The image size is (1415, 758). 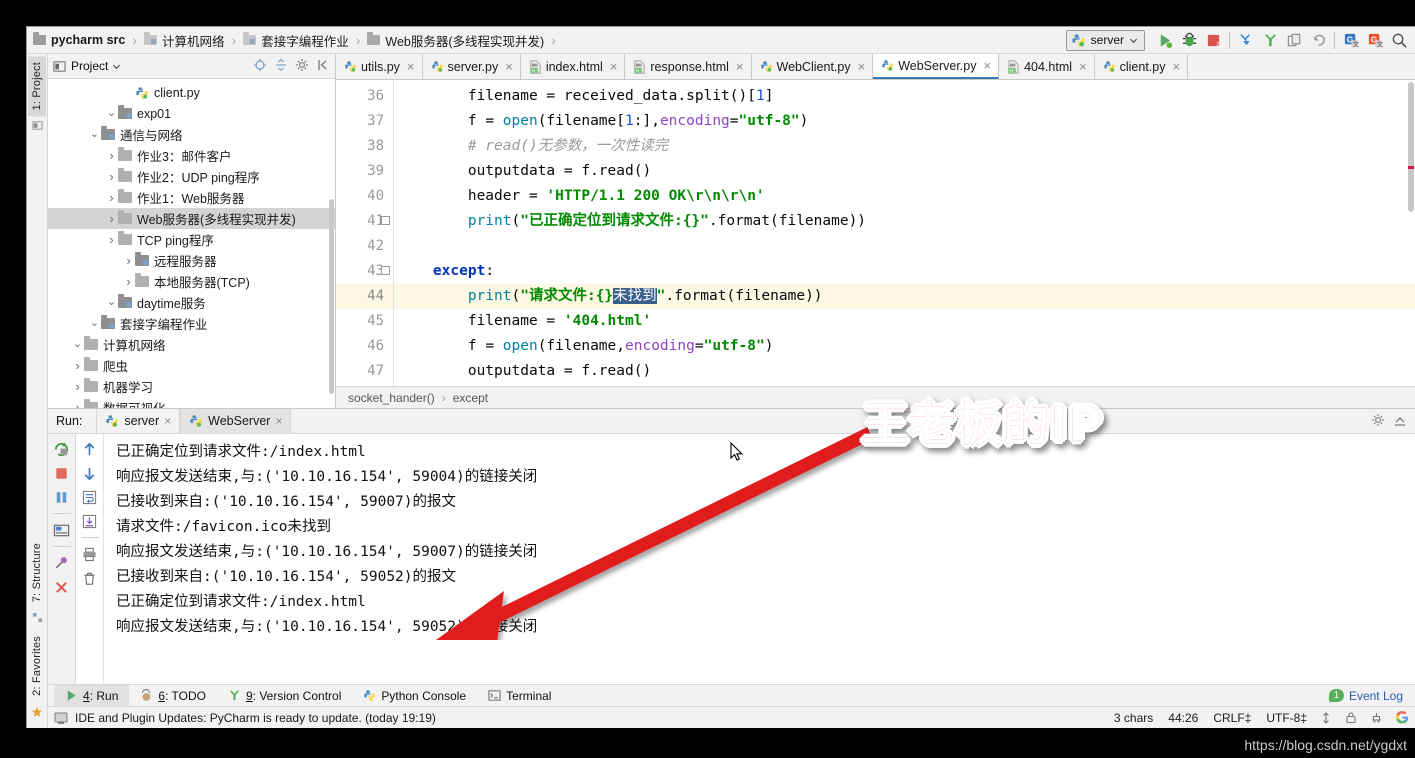 What do you see at coordinates (365, 233) in the screenshot?
I see `line-number-gutter: 36 37 38 39 40 41 42 43 44 45 46 47` at bounding box center [365, 233].